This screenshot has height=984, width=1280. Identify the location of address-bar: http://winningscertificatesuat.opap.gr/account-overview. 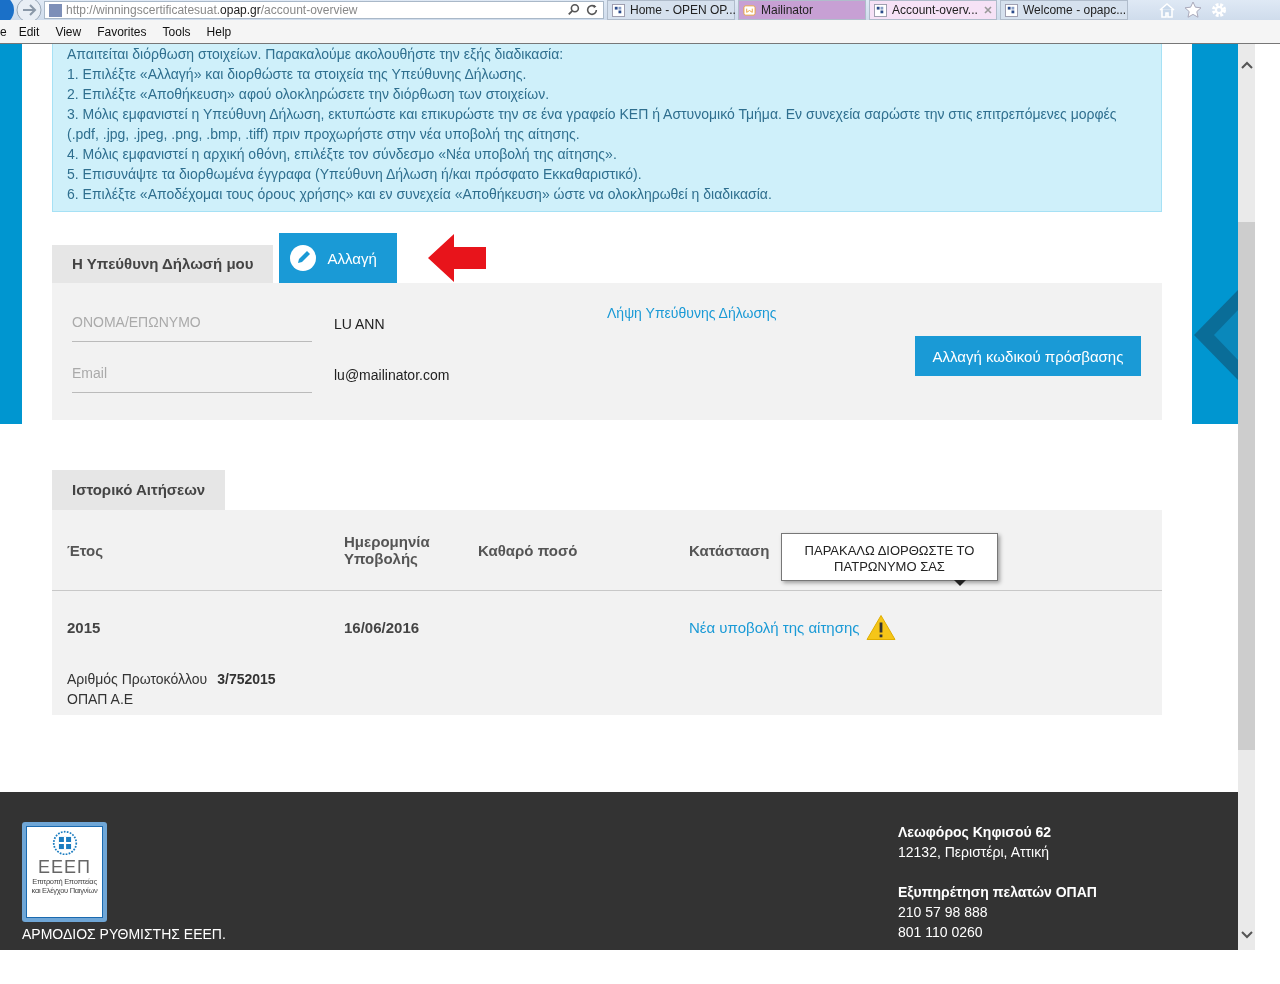
(324, 10).